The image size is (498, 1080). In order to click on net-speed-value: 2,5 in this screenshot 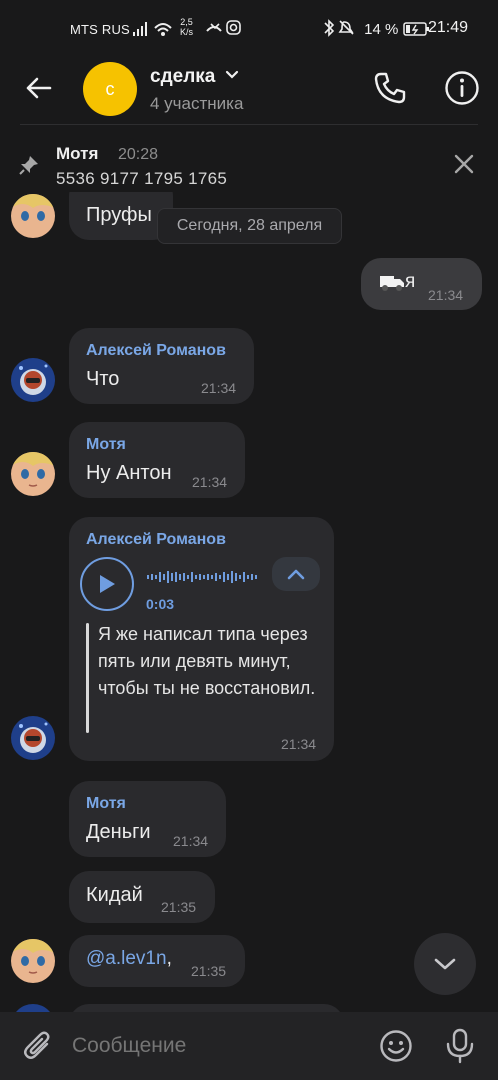, I will do `click(186, 22)`.